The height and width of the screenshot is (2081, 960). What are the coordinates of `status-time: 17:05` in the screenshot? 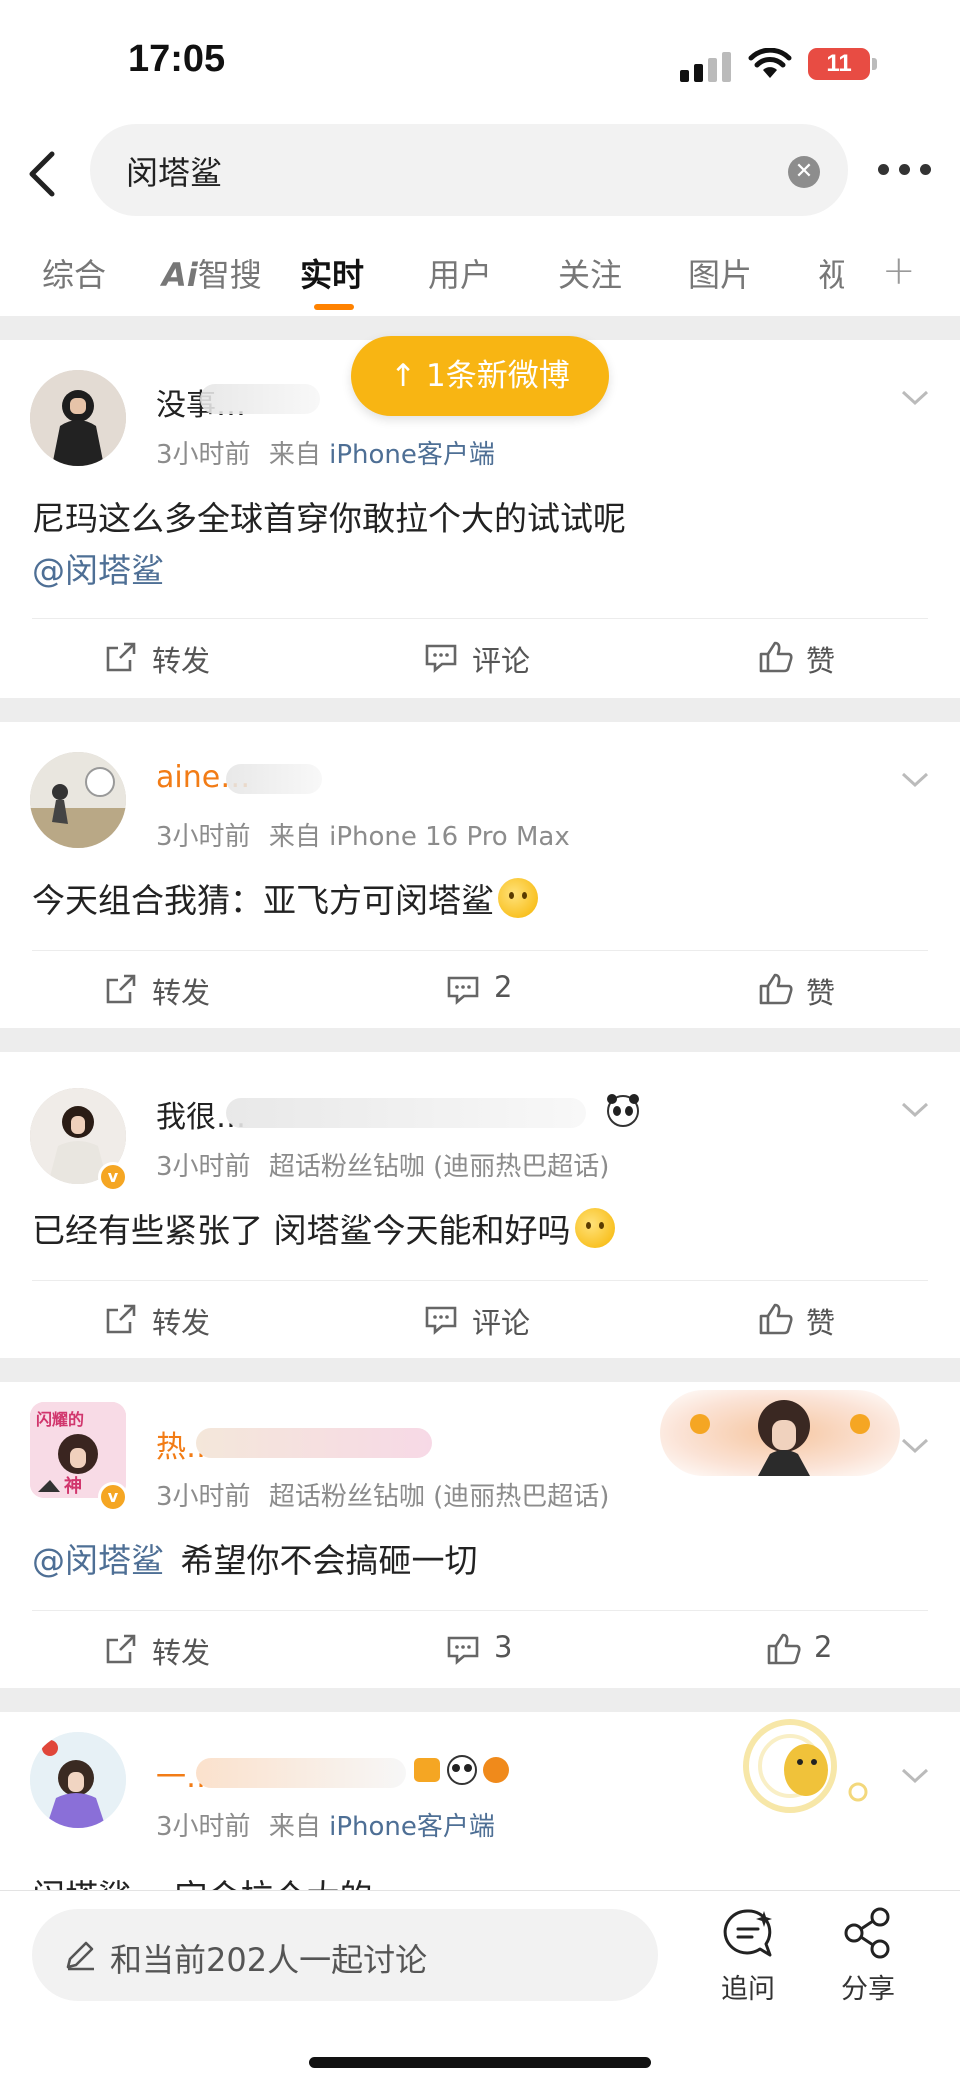 It's located at (177, 59).